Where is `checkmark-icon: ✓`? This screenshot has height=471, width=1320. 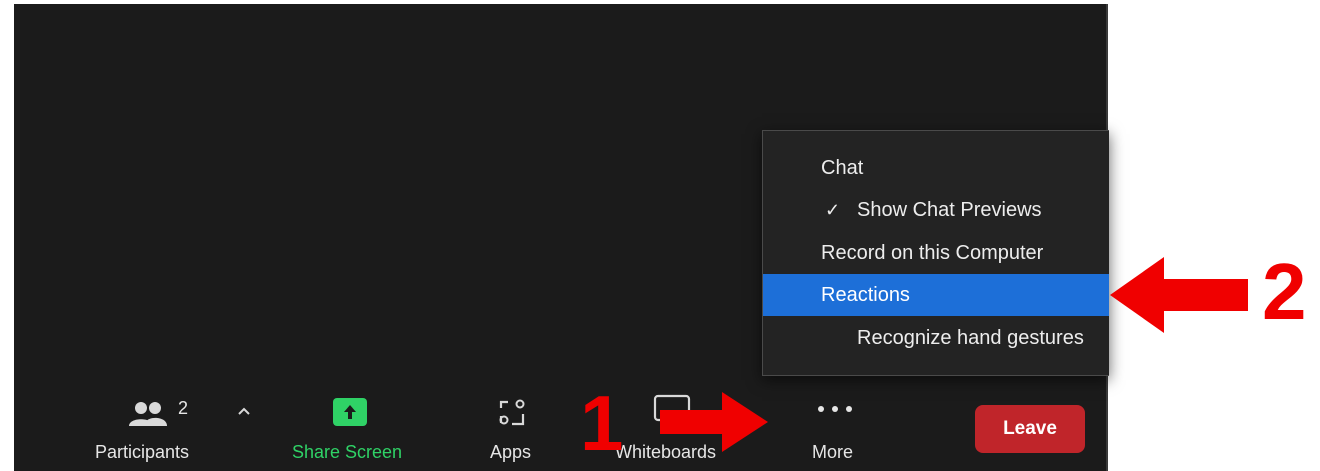 checkmark-icon: ✓ is located at coordinates (833, 210).